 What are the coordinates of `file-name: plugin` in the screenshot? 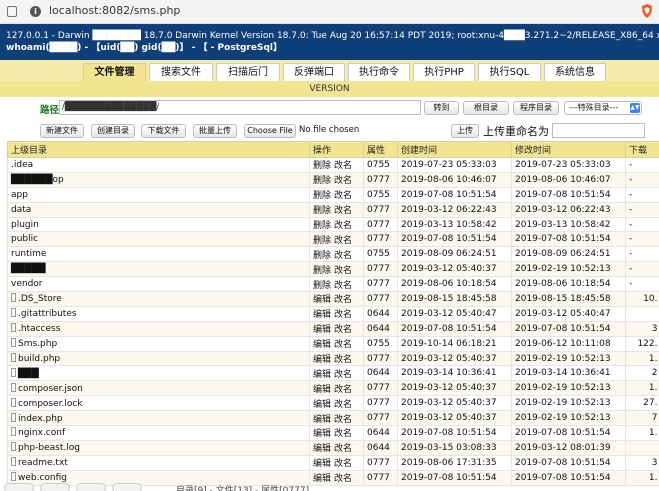 It's located at (25, 225).